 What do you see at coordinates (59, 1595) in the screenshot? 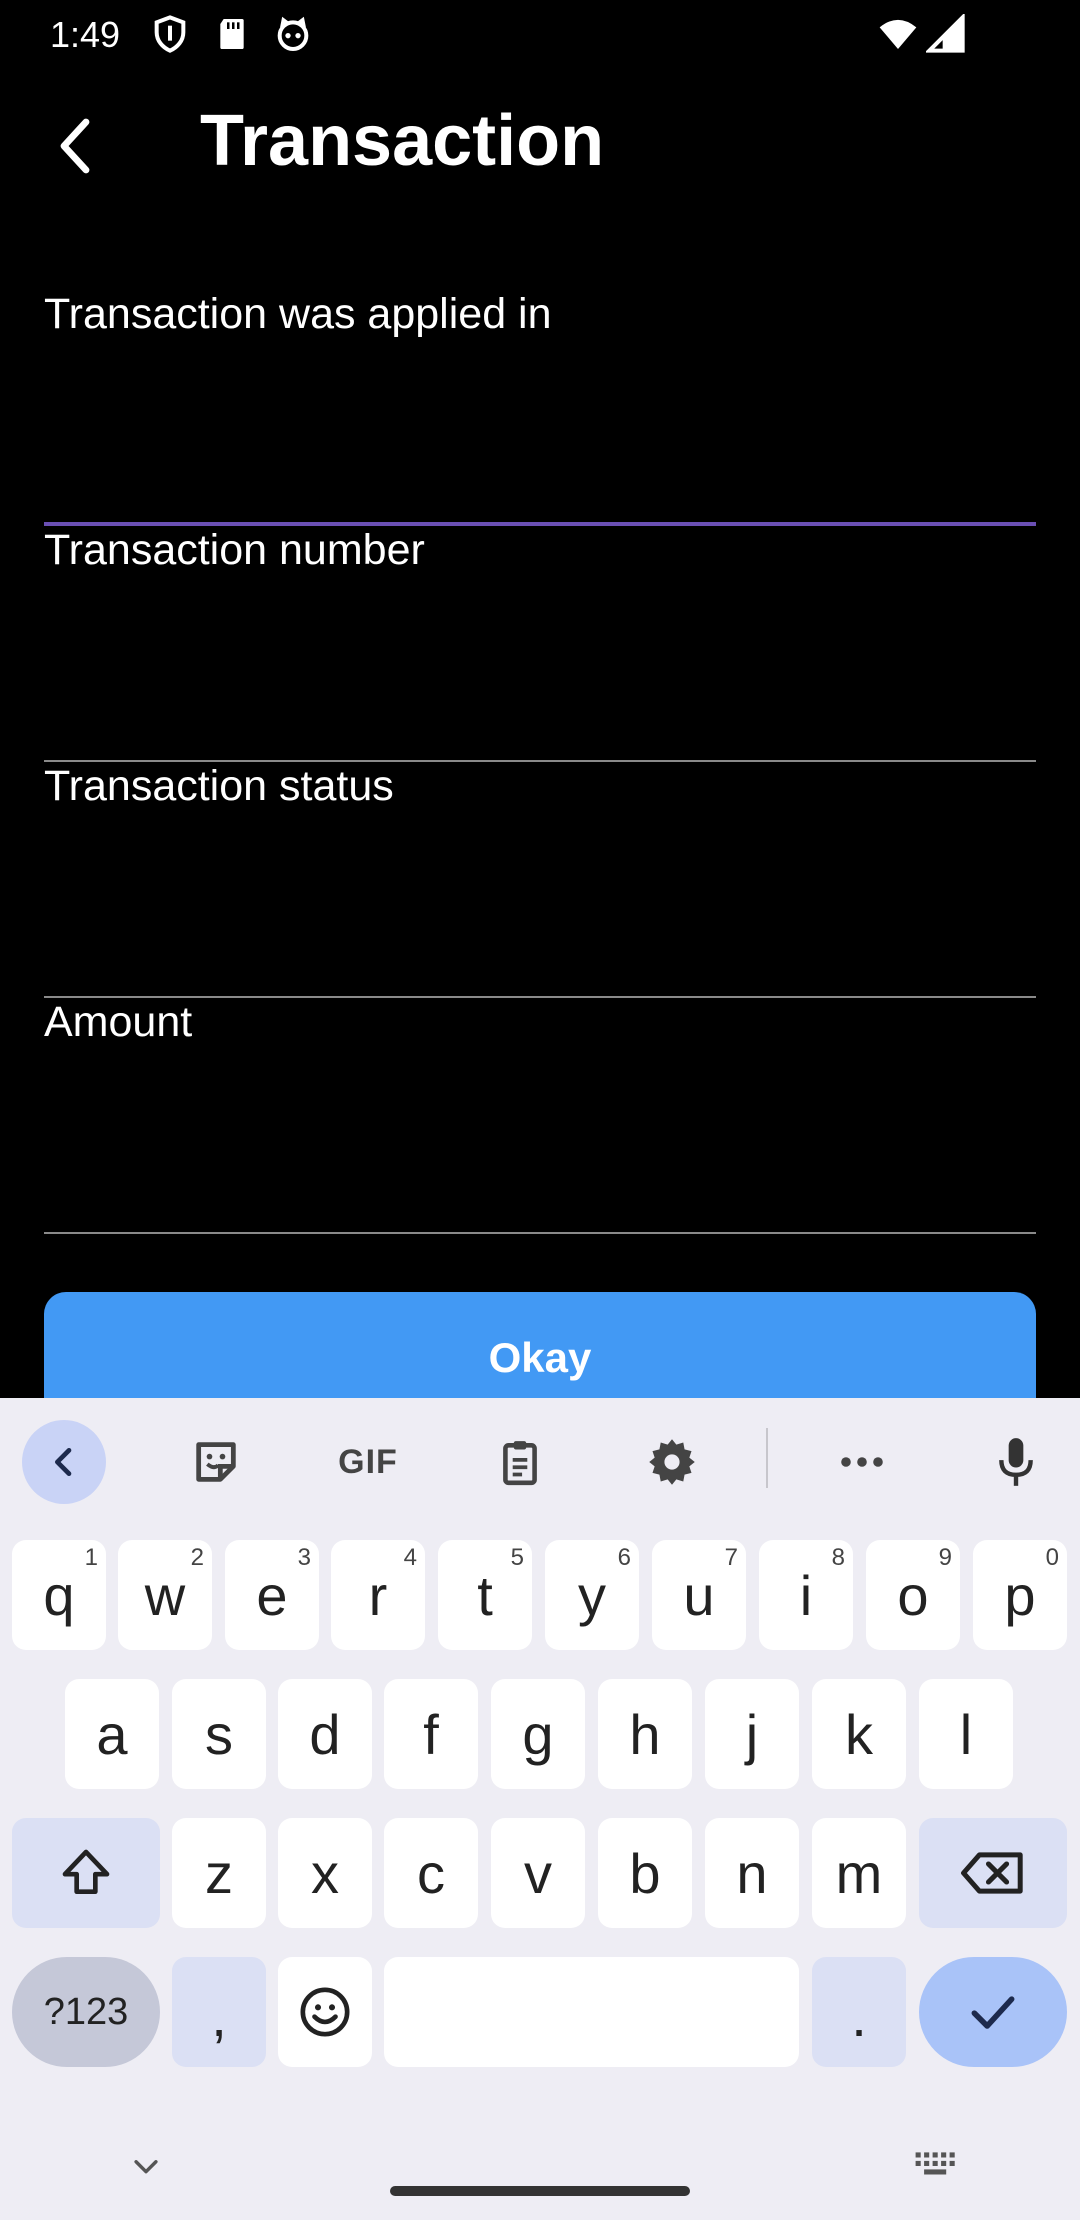
I see `key-q: q1` at bounding box center [59, 1595].